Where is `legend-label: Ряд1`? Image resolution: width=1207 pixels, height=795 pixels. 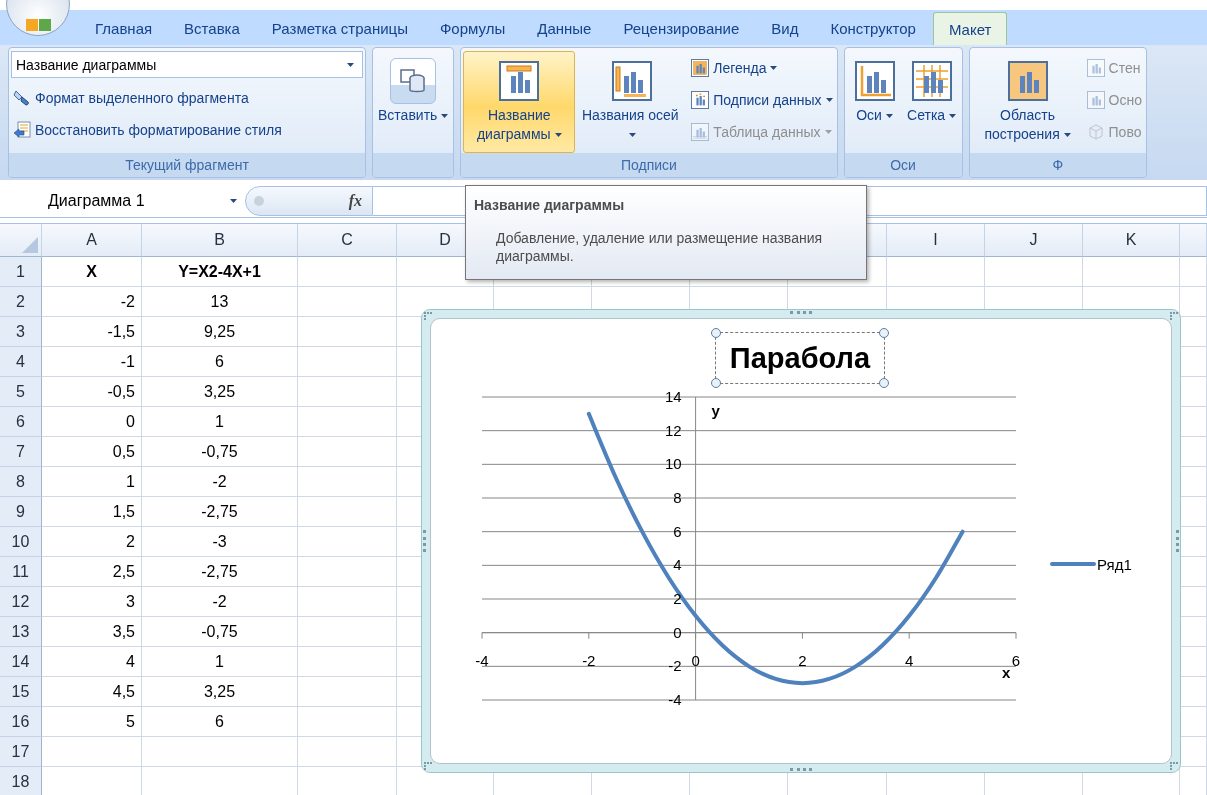
legend-label: Ряд1 is located at coordinates (1114, 564).